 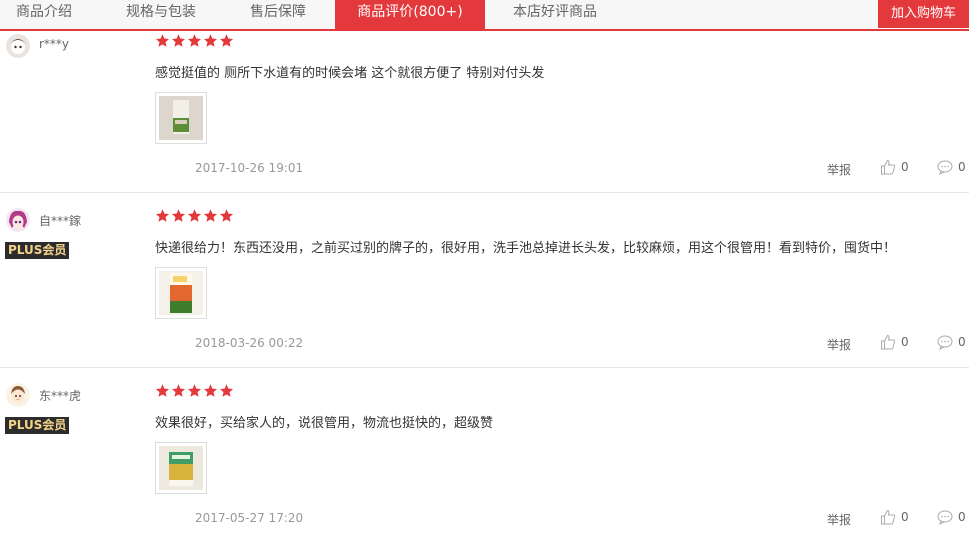 What do you see at coordinates (350, 73) in the screenshot?
I see `review-text: 感觉挺值的 厕所下水道有的时候会堵 这个就很方便了 特别对付头发` at bounding box center [350, 73].